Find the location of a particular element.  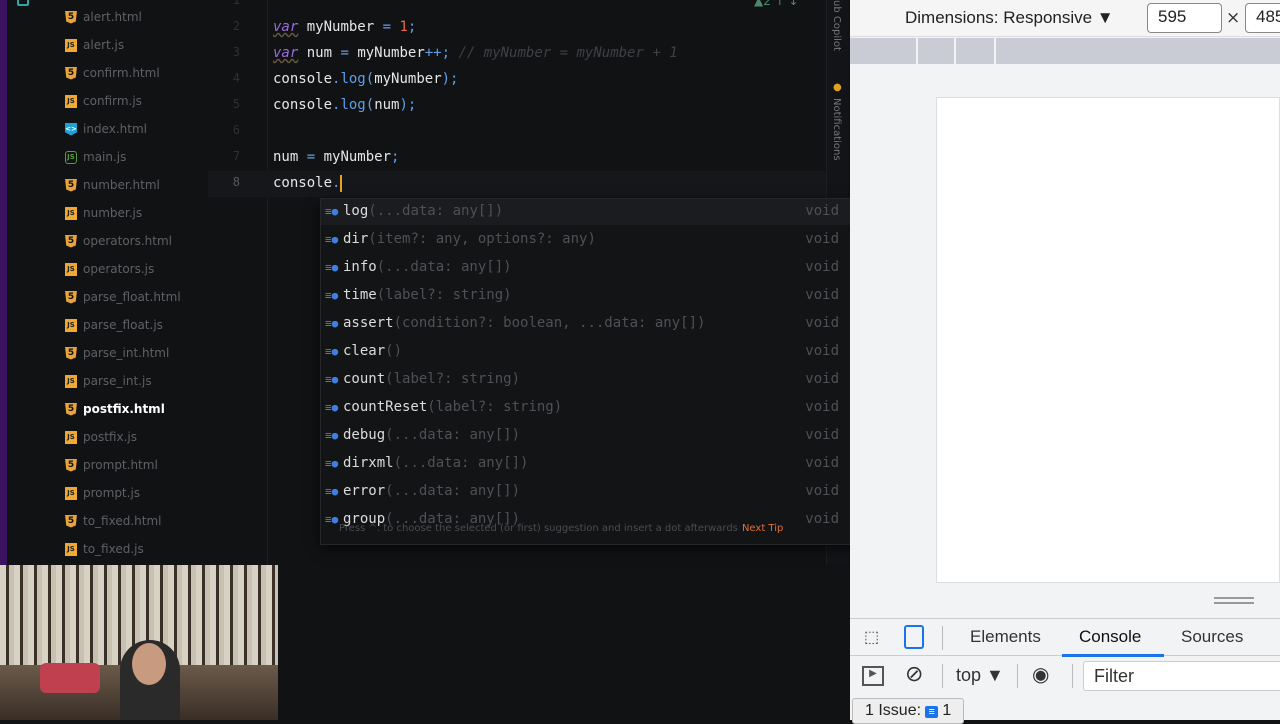

file-item: 5 alert.html is located at coordinates (103, 17).